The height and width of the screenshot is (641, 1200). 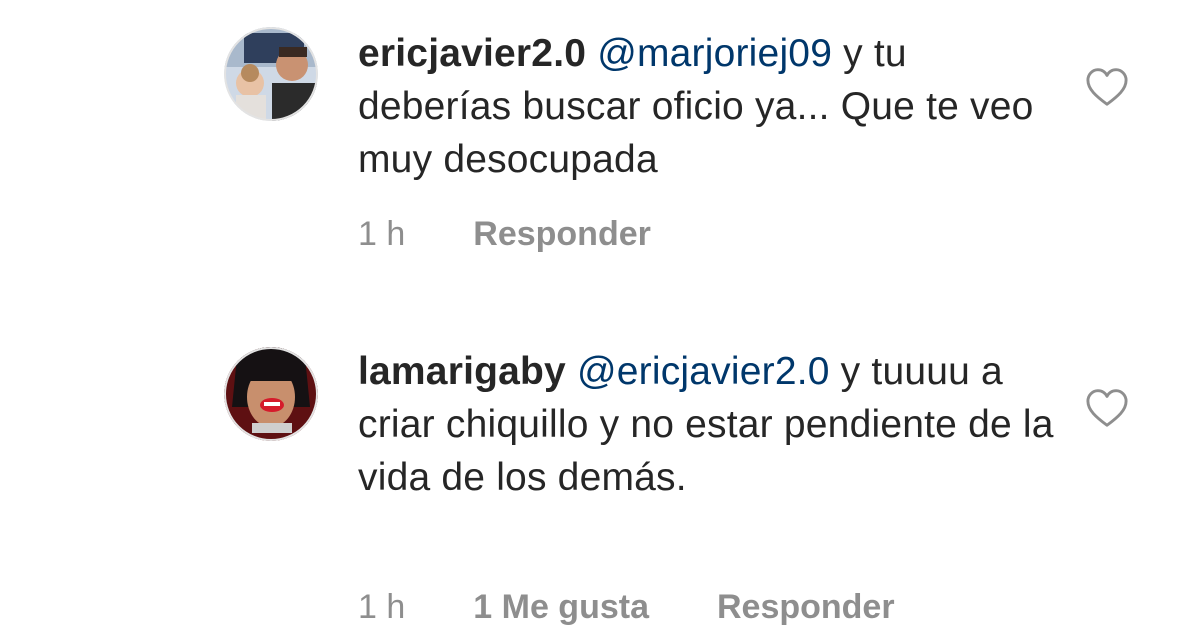 I want to click on comment-meta: 1 h Responder, so click(x=504, y=234).